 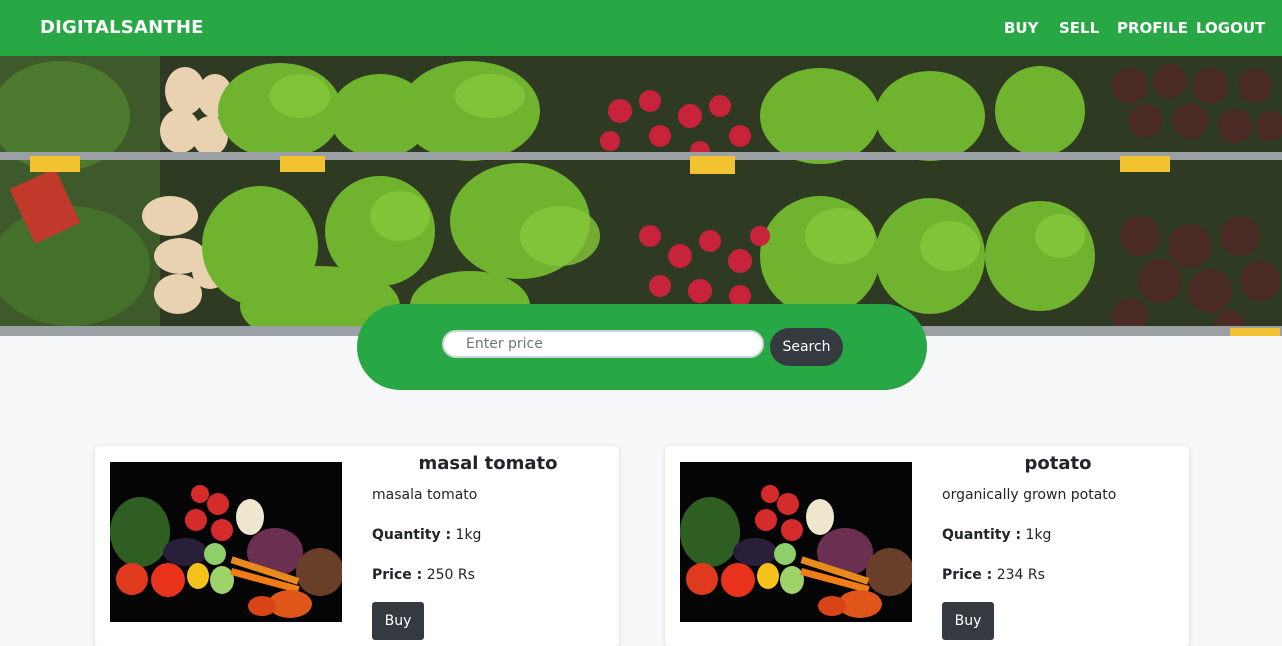 I want to click on nav-logout-link: LOGOUT, so click(x=1230, y=28).